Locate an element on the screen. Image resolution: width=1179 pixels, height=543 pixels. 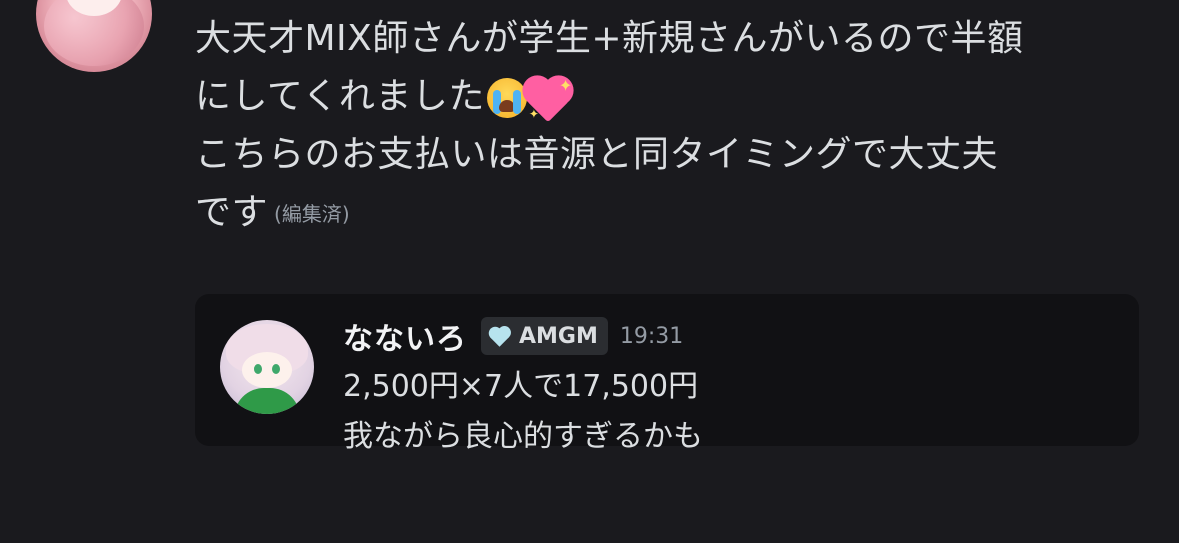
light-blue-heart-icon is located at coordinates (500, 336).